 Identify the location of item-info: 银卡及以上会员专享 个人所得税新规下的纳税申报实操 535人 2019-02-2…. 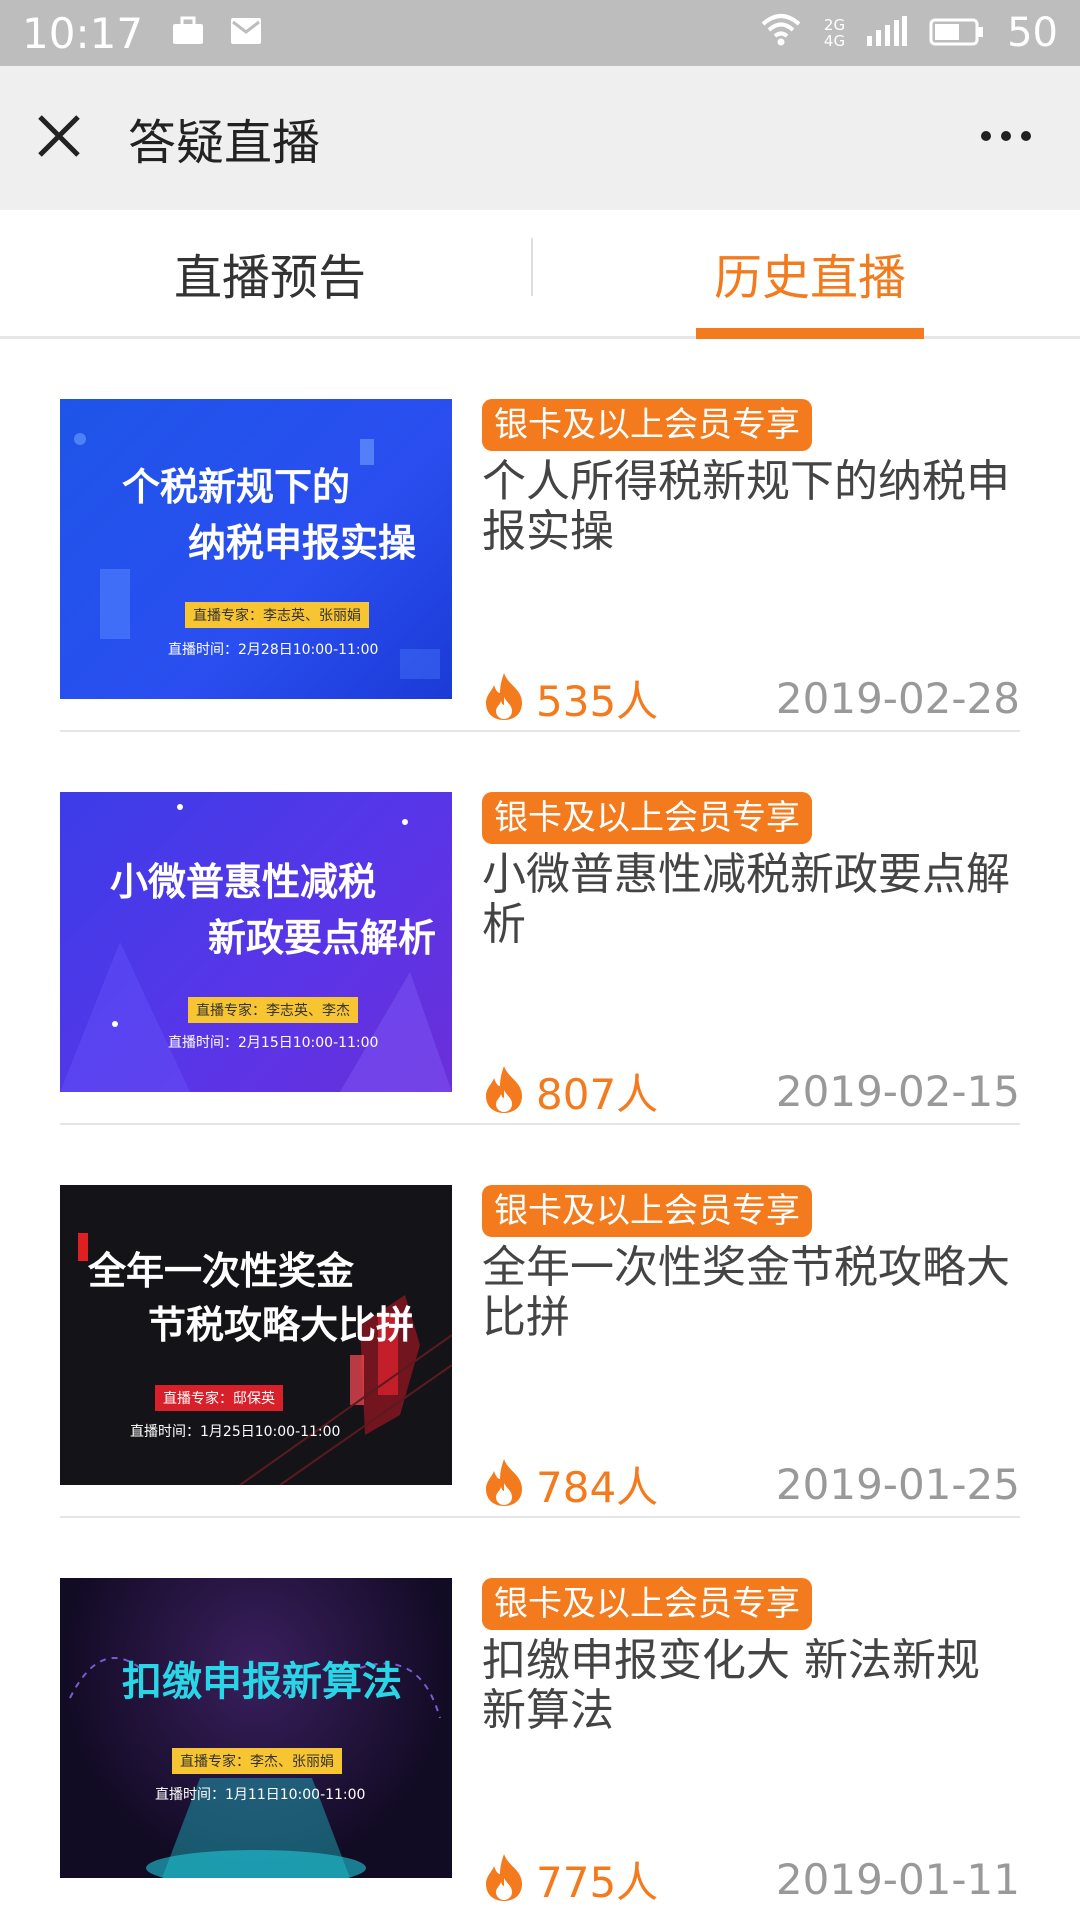
(751, 564).